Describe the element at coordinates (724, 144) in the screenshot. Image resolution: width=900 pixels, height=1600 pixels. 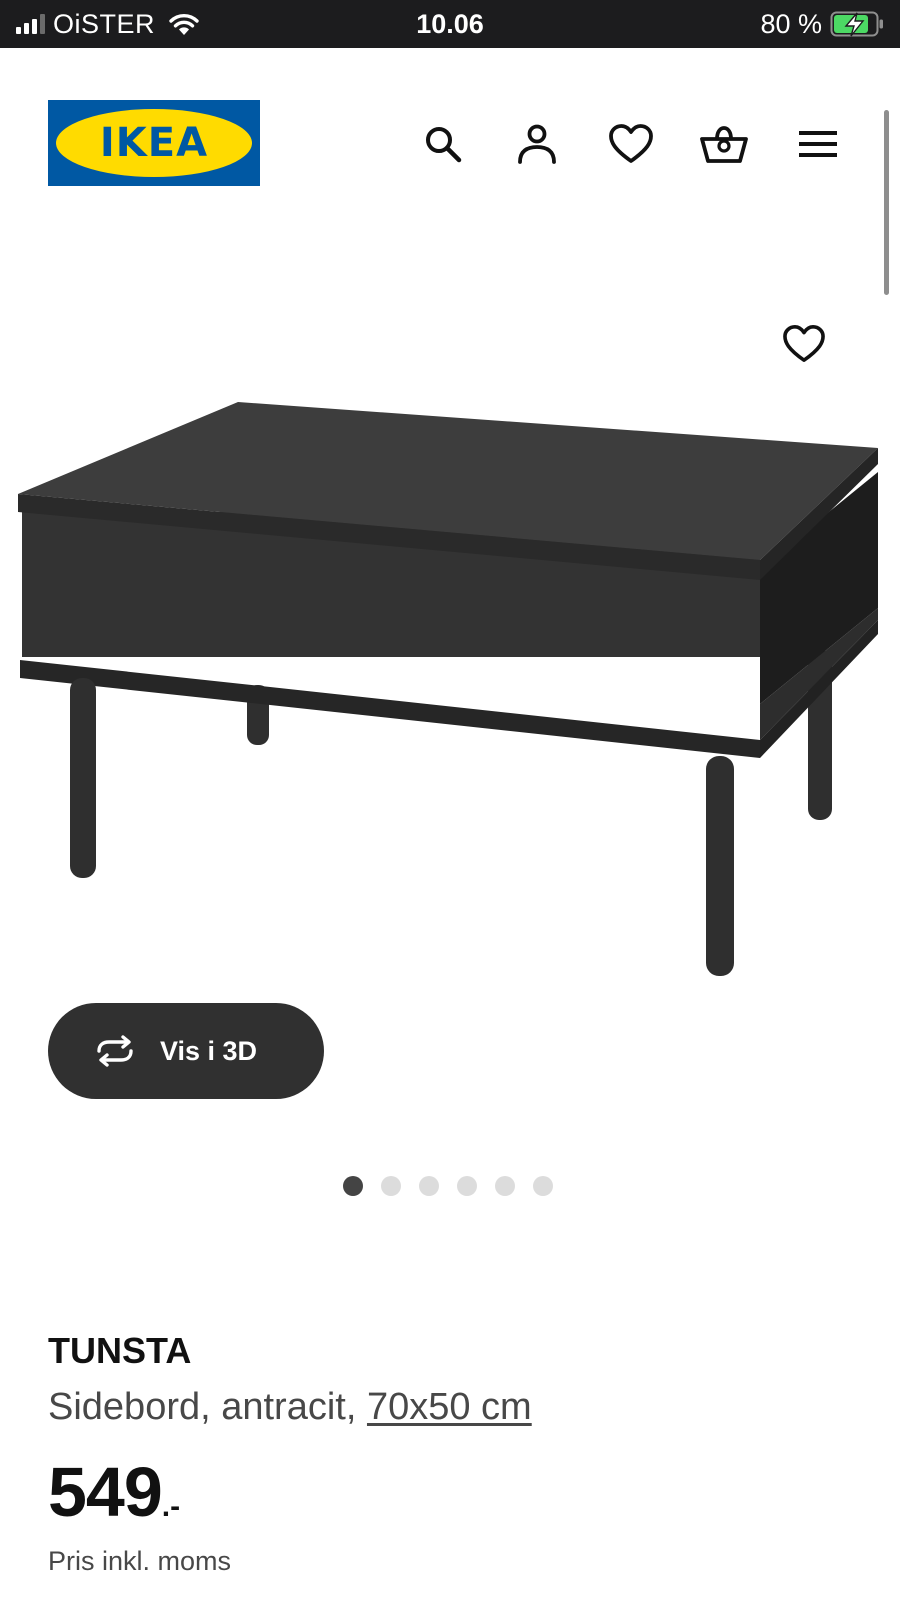
I see `basket-icon` at that location.